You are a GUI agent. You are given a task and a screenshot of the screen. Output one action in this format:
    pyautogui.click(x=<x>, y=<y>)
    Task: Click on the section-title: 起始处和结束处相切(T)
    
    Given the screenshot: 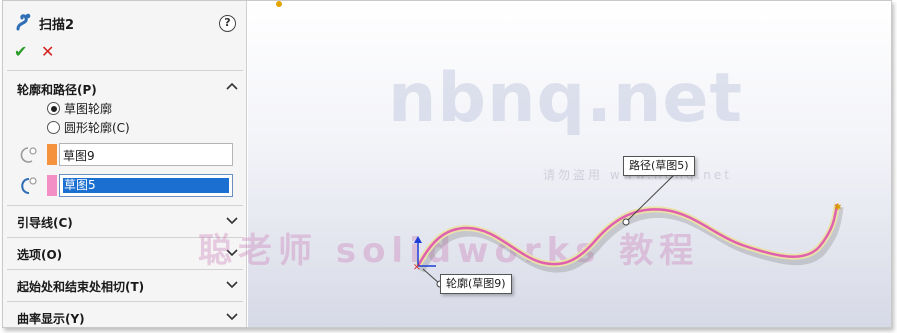 What is the action you would take?
    pyautogui.click(x=81, y=287)
    